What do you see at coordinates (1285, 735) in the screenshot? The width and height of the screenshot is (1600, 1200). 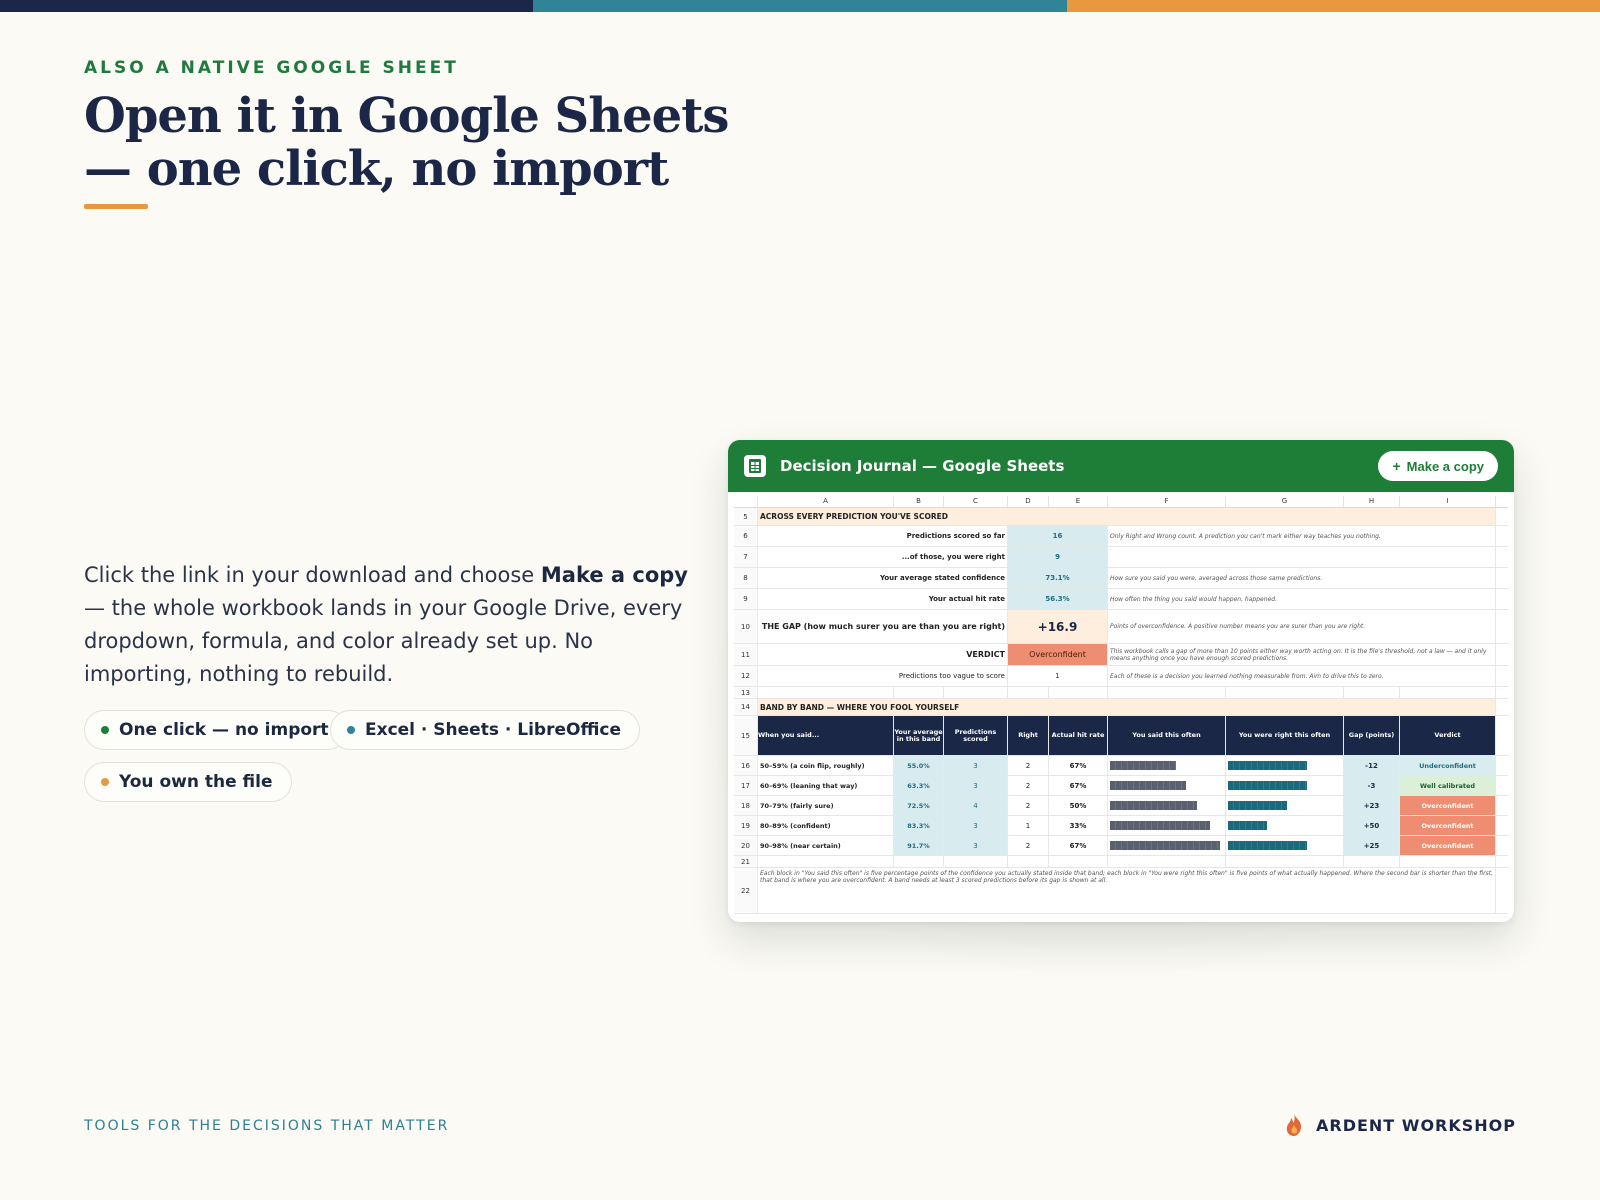 I see `band-header-cell: You were right this often` at bounding box center [1285, 735].